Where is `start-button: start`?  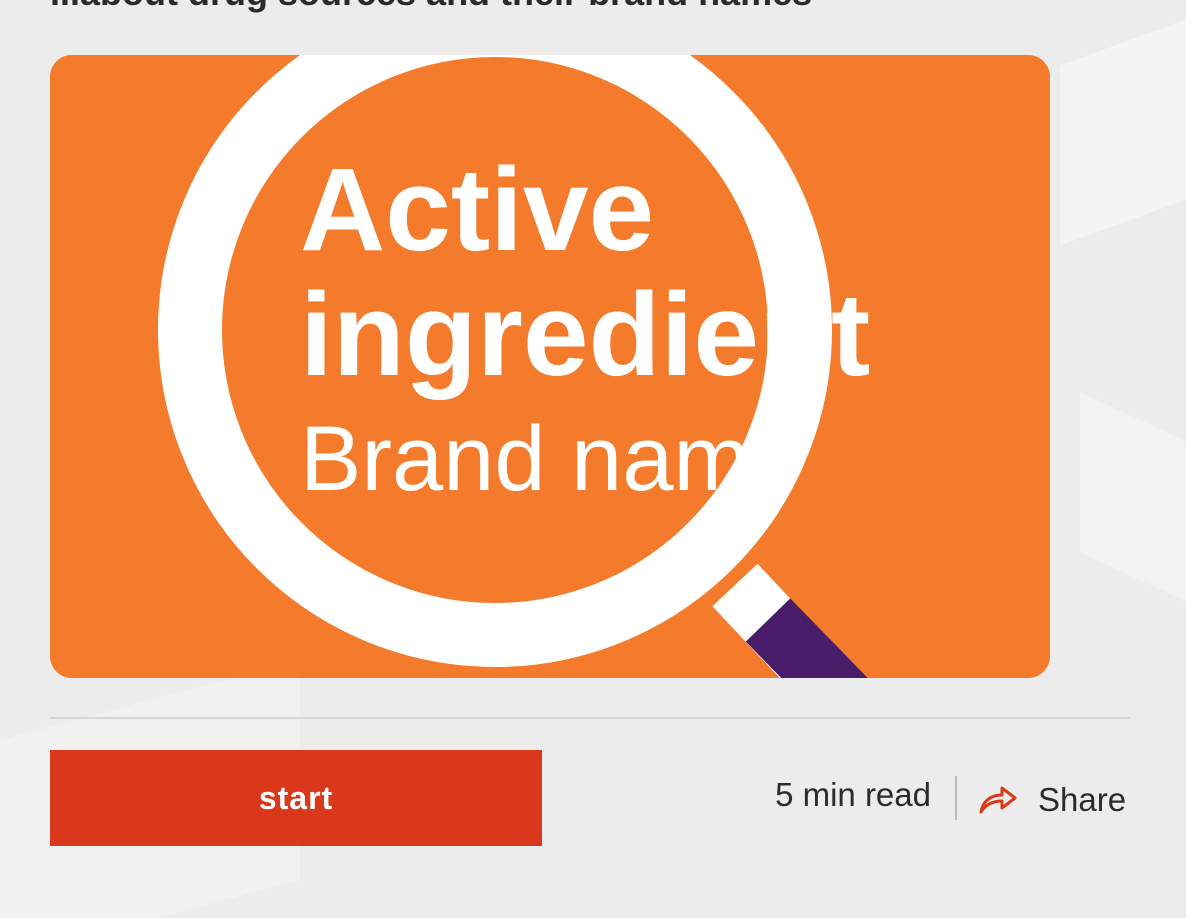
start-button: start is located at coordinates (296, 798).